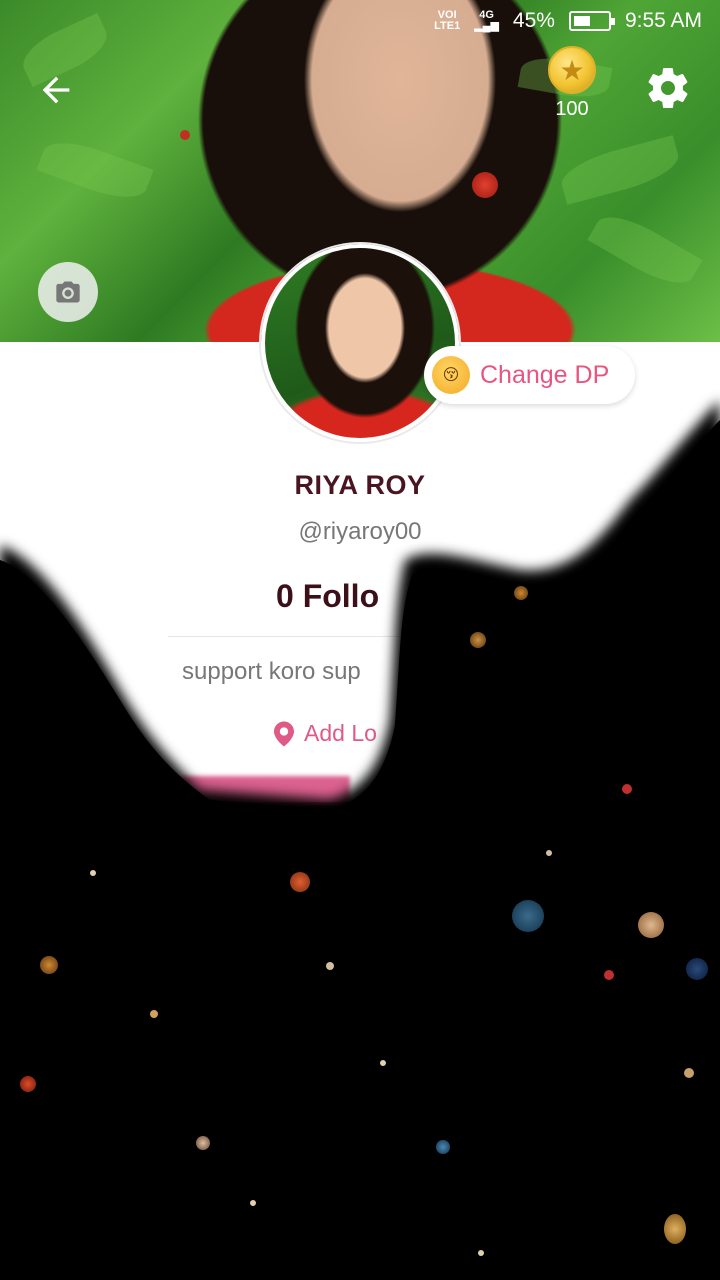  I want to click on change-dp-button: 😚 Change DP, so click(530, 375).